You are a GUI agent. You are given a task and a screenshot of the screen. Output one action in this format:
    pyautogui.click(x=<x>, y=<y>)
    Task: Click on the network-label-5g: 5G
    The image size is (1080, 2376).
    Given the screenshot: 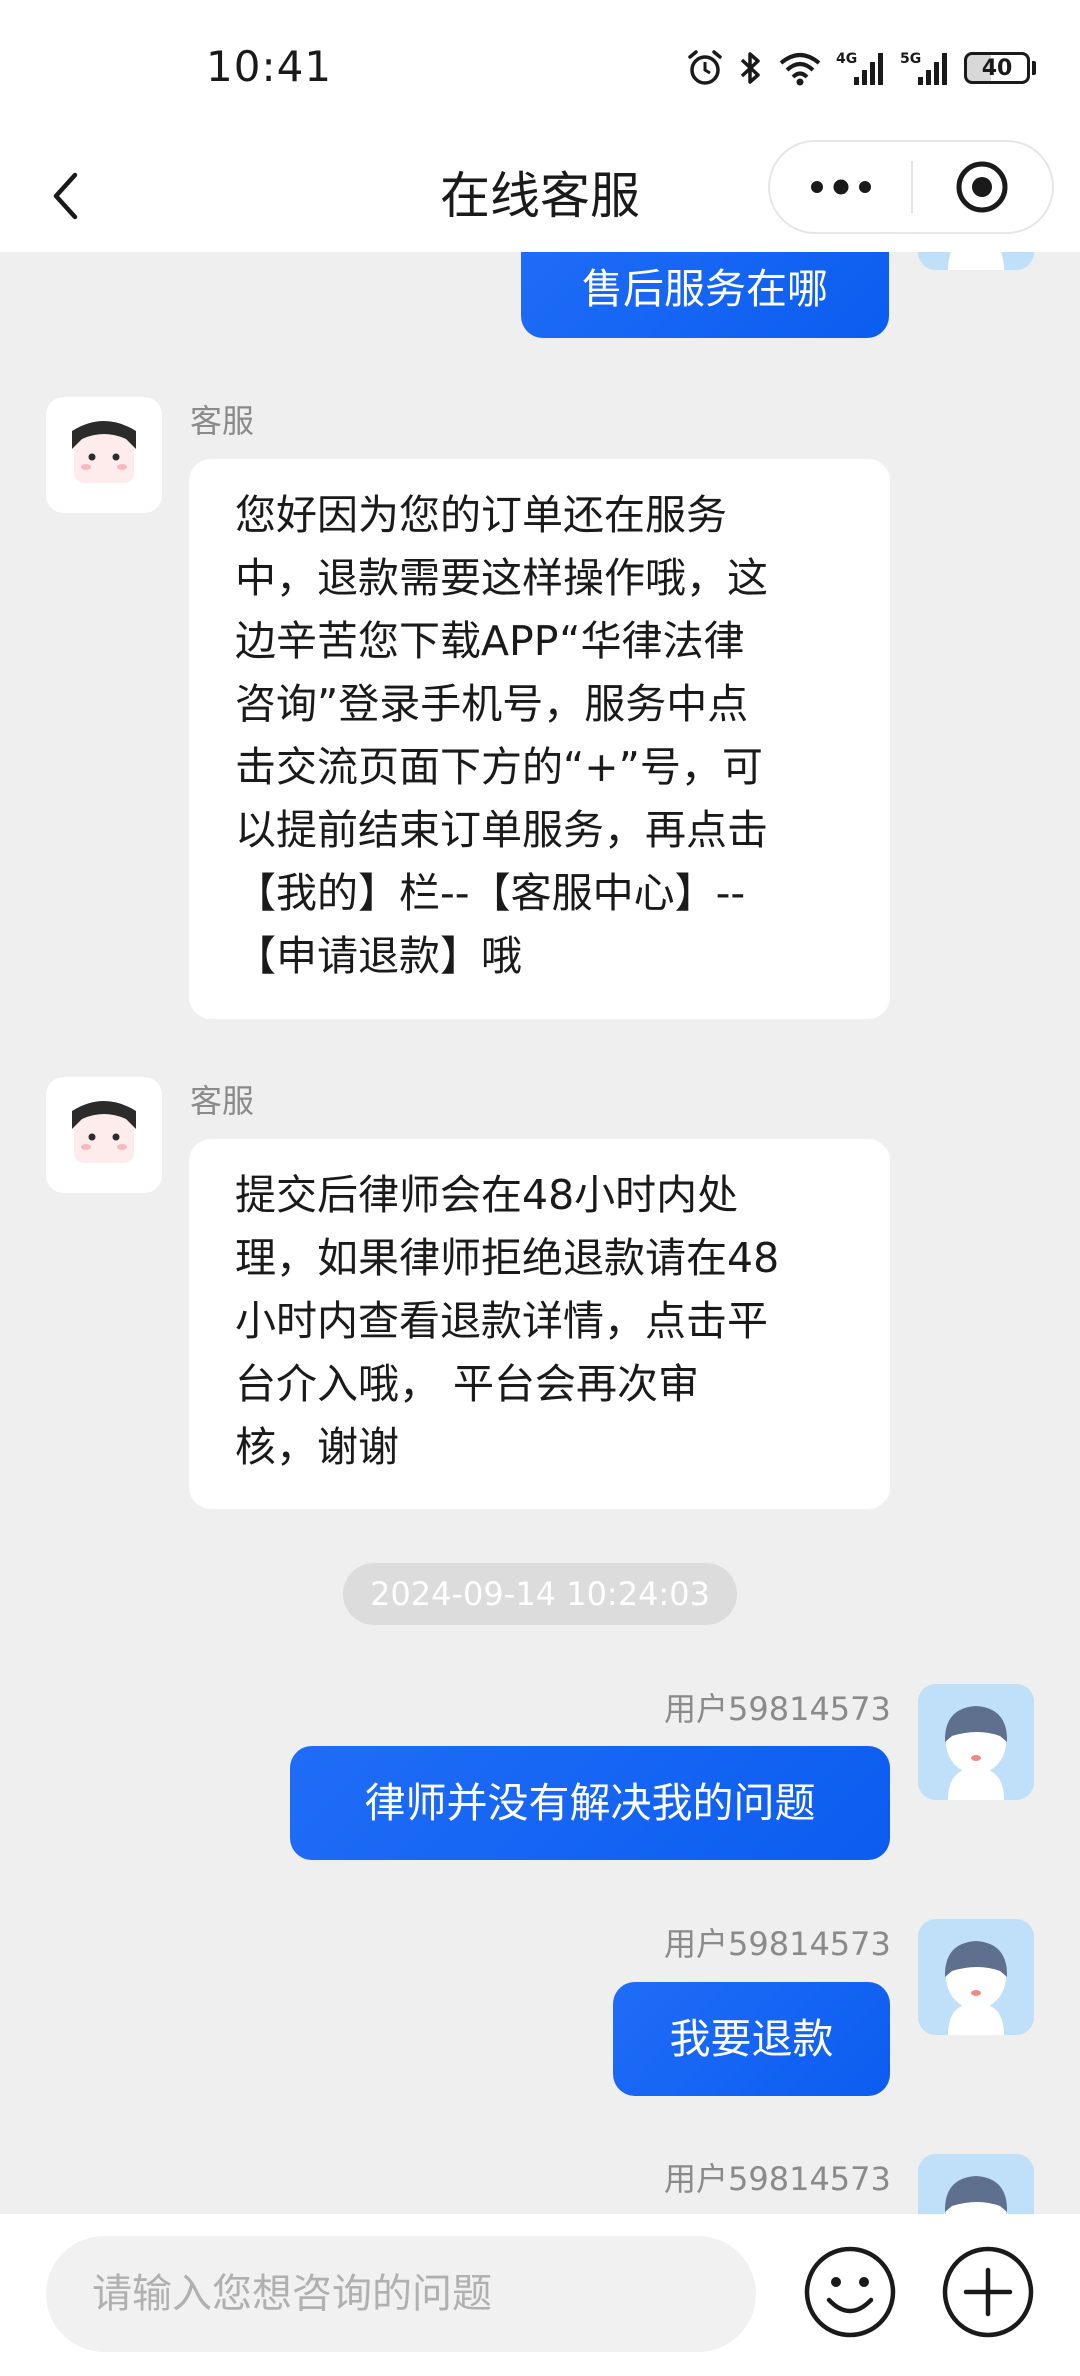 What is the action you would take?
    pyautogui.click(x=910, y=59)
    